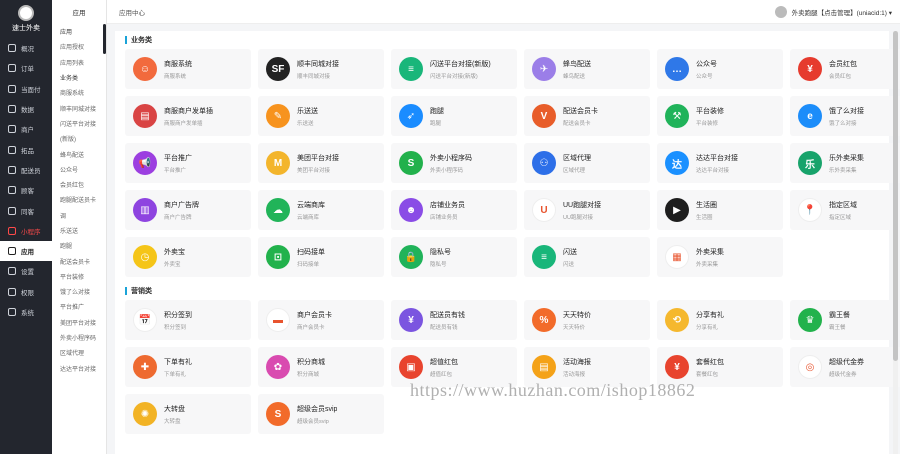 The image size is (900, 454). I want to click on sidebar-item-settings: 设置, so click(26, 271).